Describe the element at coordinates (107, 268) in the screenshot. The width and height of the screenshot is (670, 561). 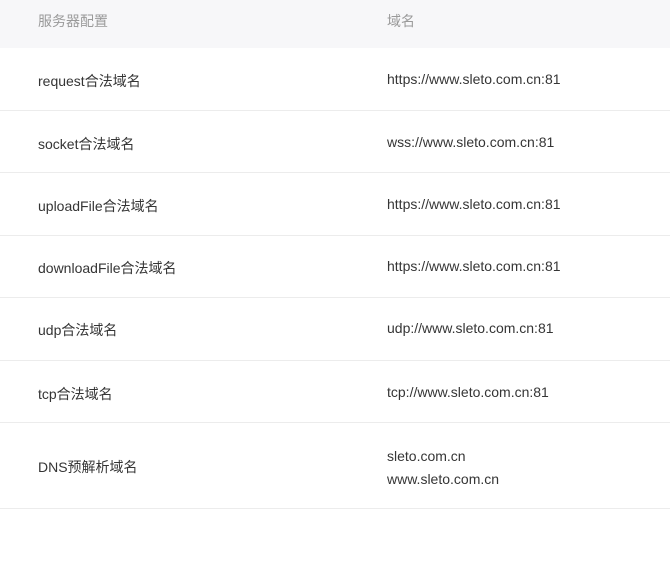
I see `row-key: downloadFile合法域名` at that location.